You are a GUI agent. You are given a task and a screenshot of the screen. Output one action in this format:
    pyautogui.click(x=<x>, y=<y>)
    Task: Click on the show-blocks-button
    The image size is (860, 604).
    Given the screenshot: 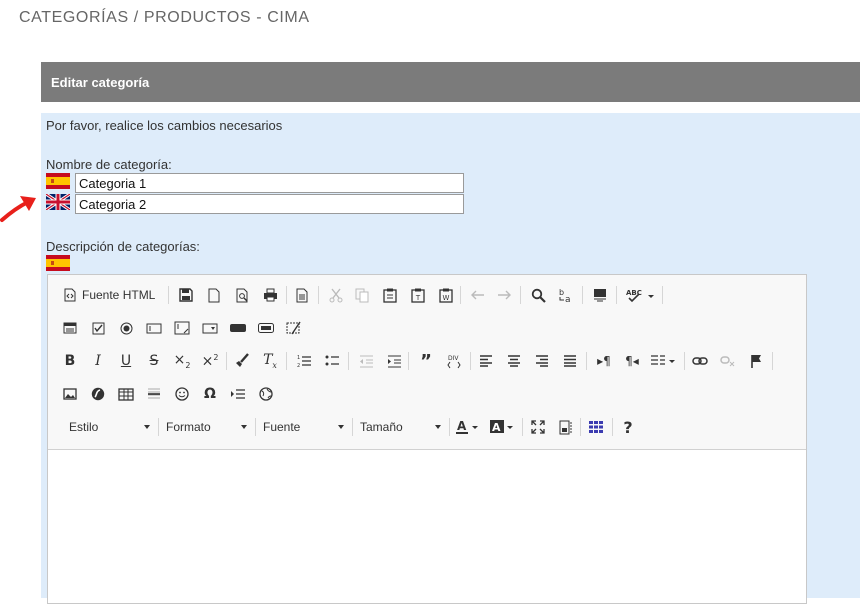 What is the action you would take?
    pyautogui.click(x=566, y=427)
    